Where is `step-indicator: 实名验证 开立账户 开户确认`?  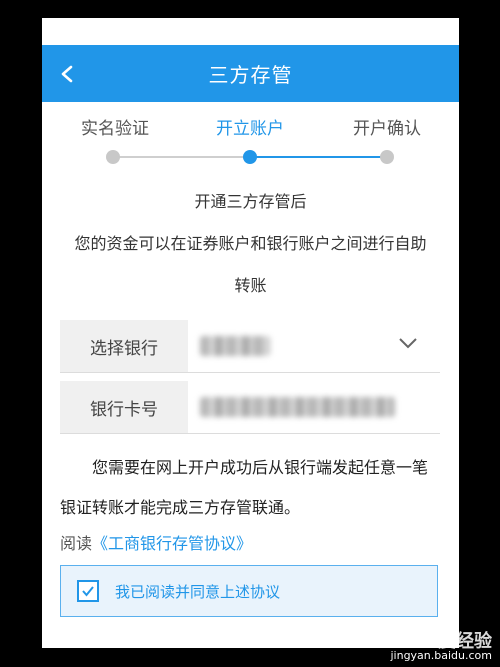 step-indicator: 实名验证 开立账户 开户确认 is located at coordinates (250, 137).